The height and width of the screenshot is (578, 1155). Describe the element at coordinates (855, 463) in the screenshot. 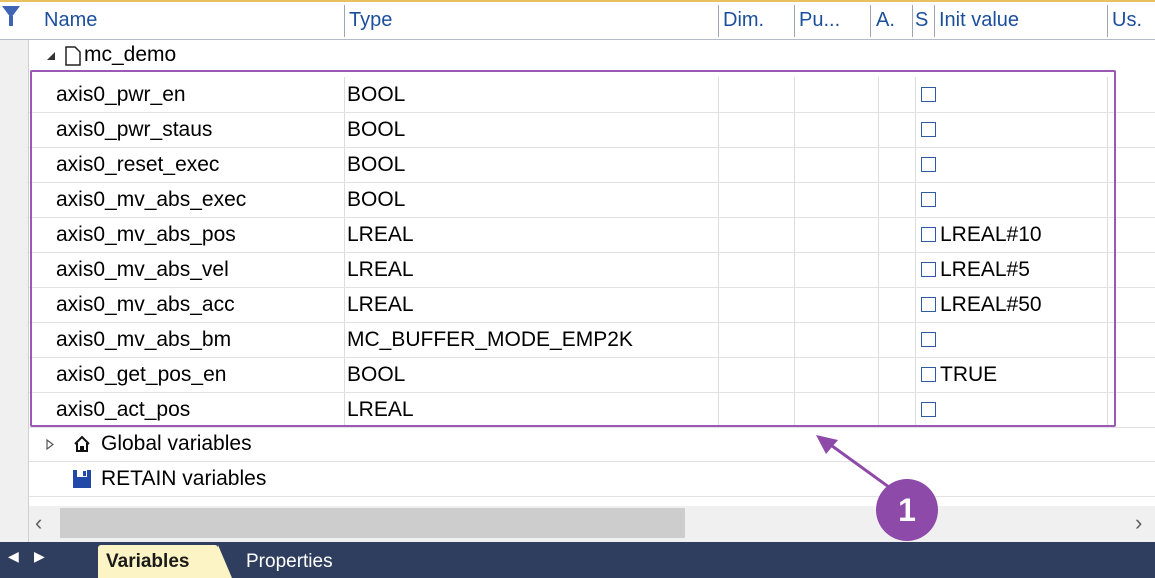

I see `annotation-arrow` at that location.